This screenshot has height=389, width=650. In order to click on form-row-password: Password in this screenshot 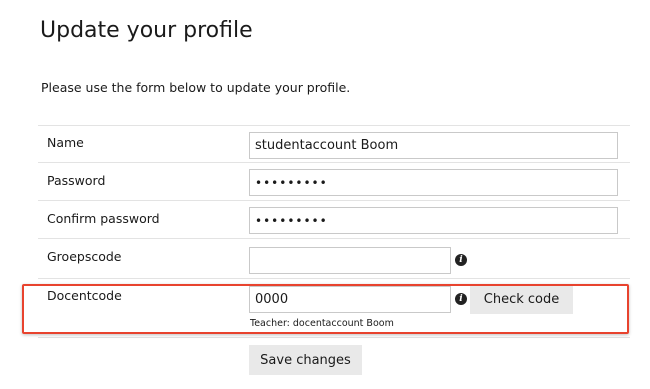, I will do `click(334, 181)`.